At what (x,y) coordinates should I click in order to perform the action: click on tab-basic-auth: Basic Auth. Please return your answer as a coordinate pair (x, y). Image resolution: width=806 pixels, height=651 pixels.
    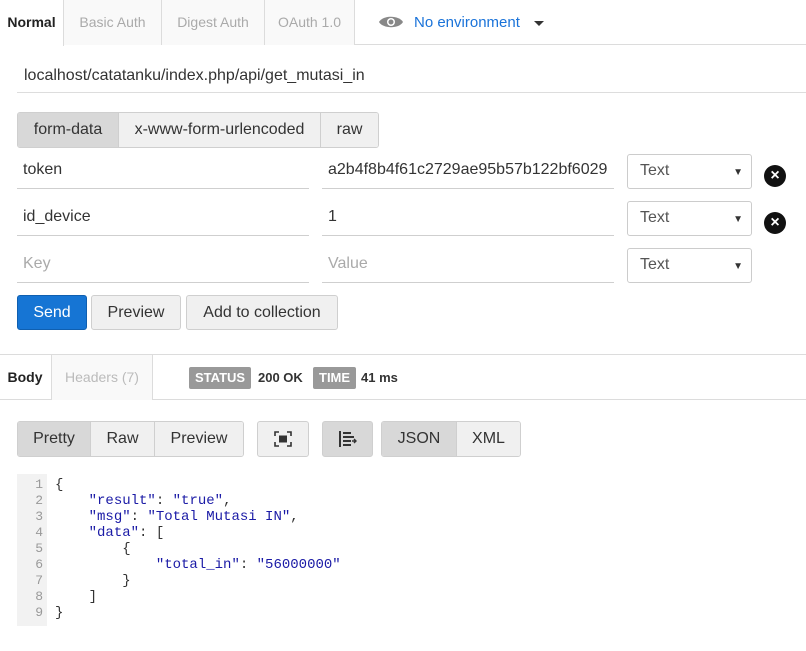
    Looking at the image, I should click on (113, 22).